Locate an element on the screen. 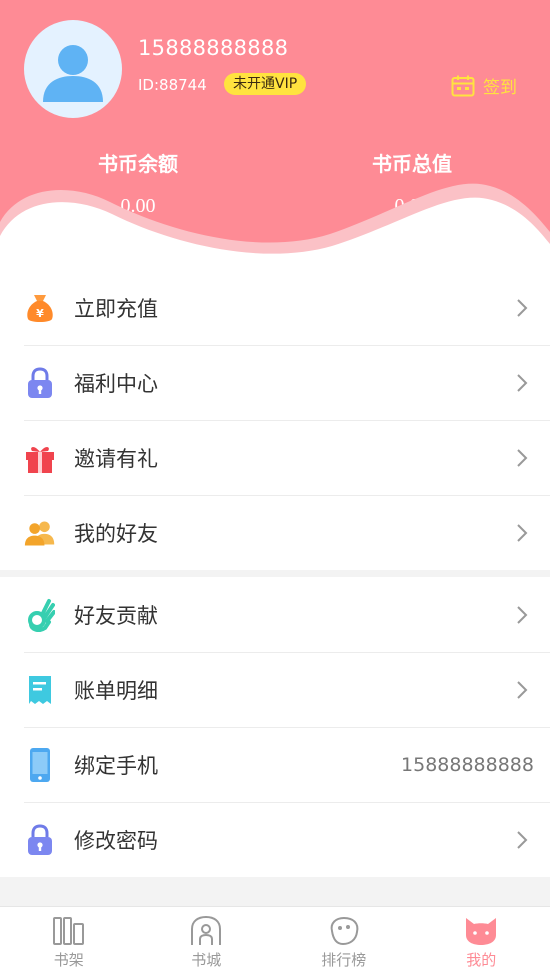 The image size is (550, 978). menu-label: 福利中心 is located at coordinates (116, 383).